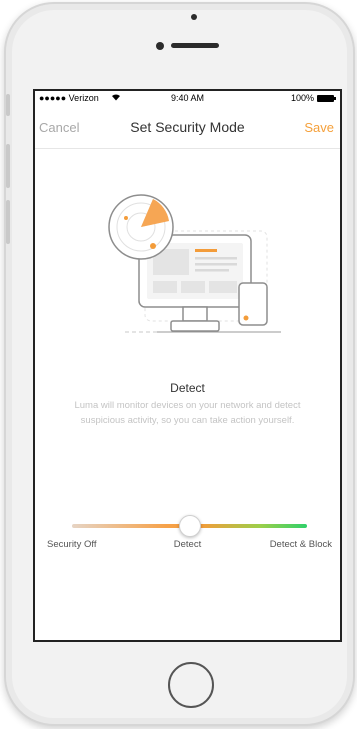  I want to click on radar-monitor-illustration, so click(194, 263).